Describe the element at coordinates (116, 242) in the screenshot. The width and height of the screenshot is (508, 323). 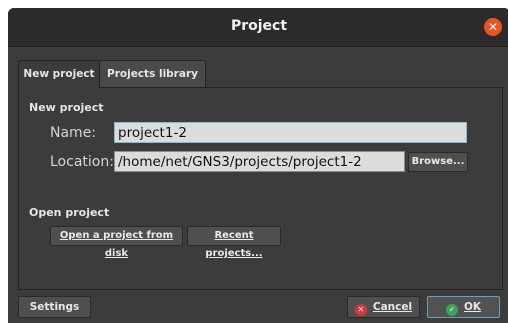
I see `open-from-disk-button: Open a project from disk` at that location.